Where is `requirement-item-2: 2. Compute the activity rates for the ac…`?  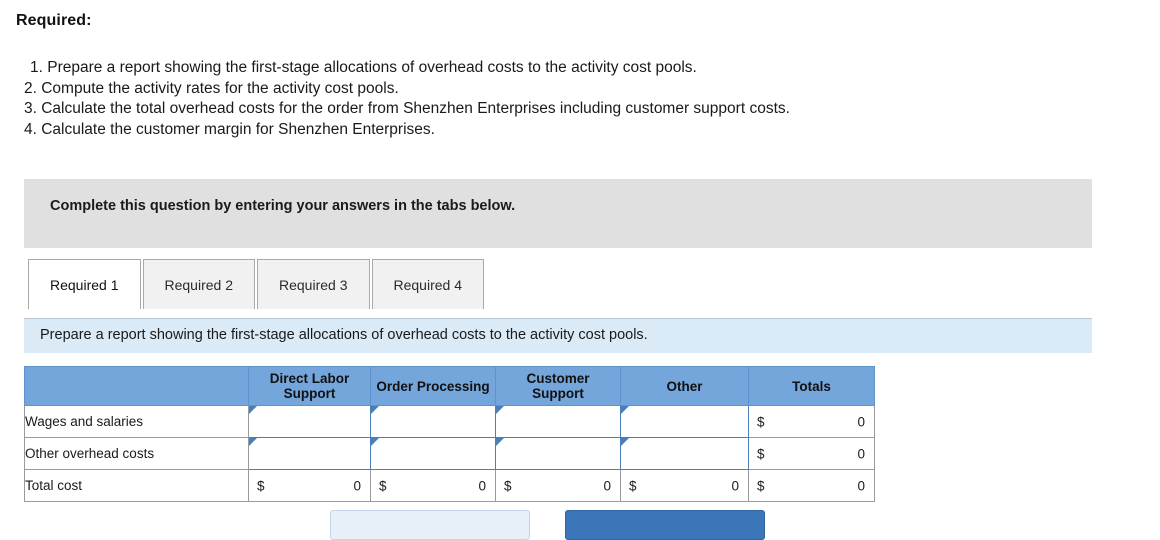
requirement-item-2: 2. Compute the activity rates for the ac… is located at coordinates (211, 88).